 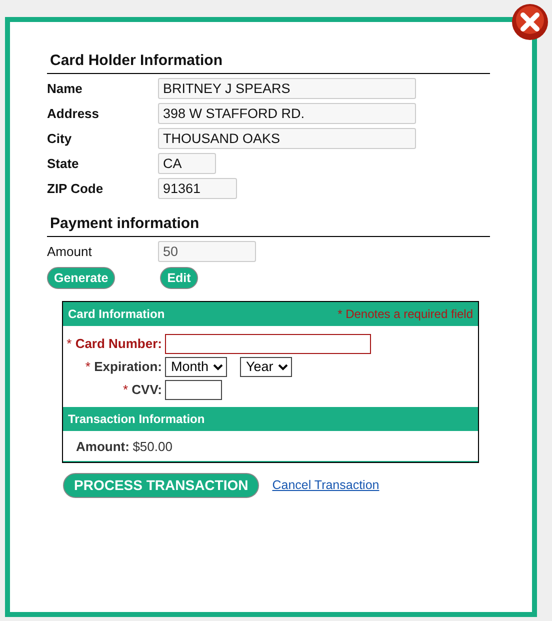 I want to click on dropdown: Year, so click(x=266, y=366).